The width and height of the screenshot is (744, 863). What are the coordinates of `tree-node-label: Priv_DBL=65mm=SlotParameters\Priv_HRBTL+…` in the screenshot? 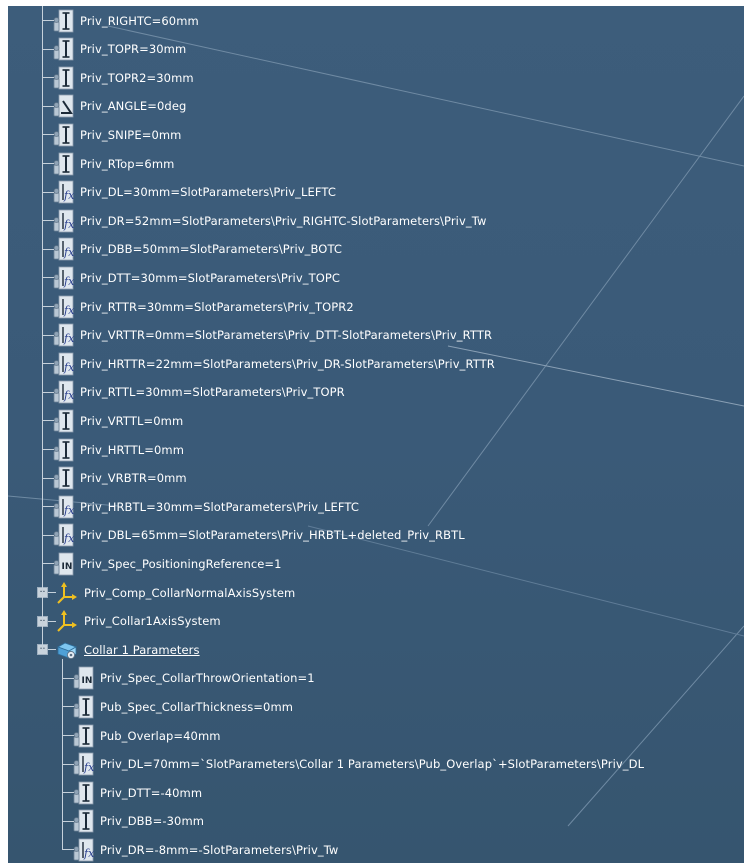 It's located at (272, 535).